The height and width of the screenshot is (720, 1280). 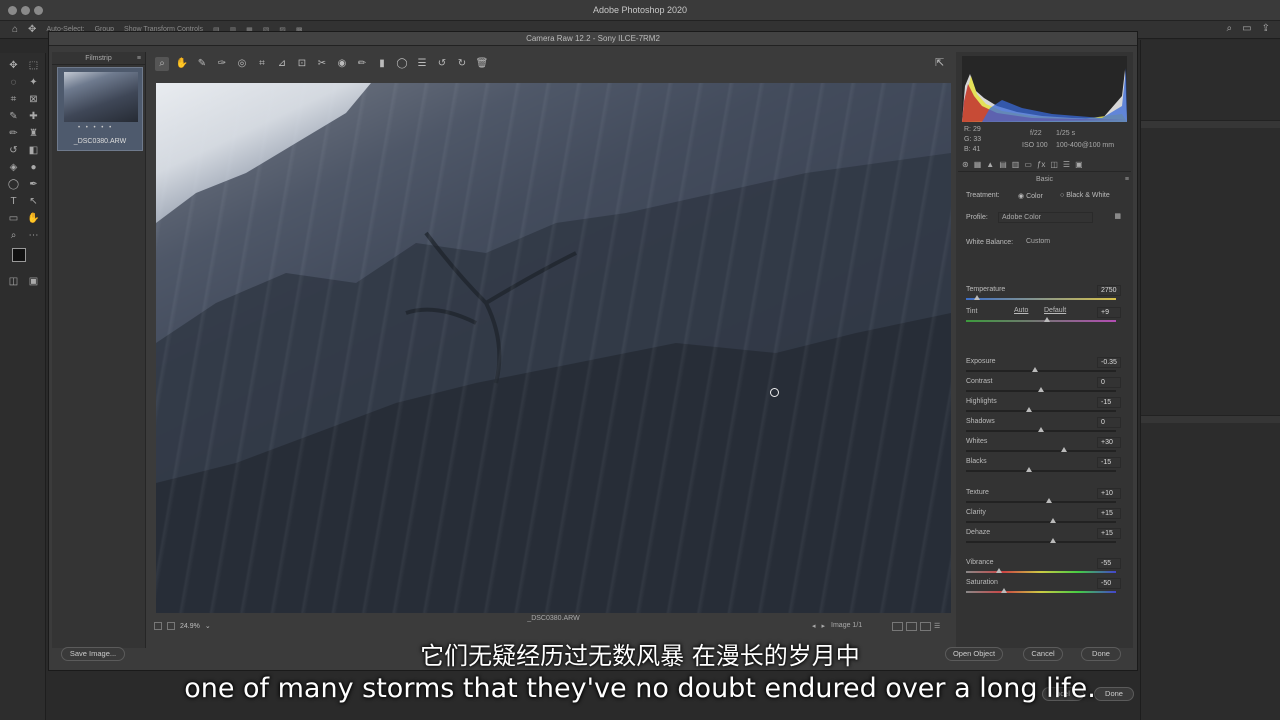 What do you see at coordinates (897, 626) in the screenshot?
I see `before-after-toggle` at bounding box center [897, 626].